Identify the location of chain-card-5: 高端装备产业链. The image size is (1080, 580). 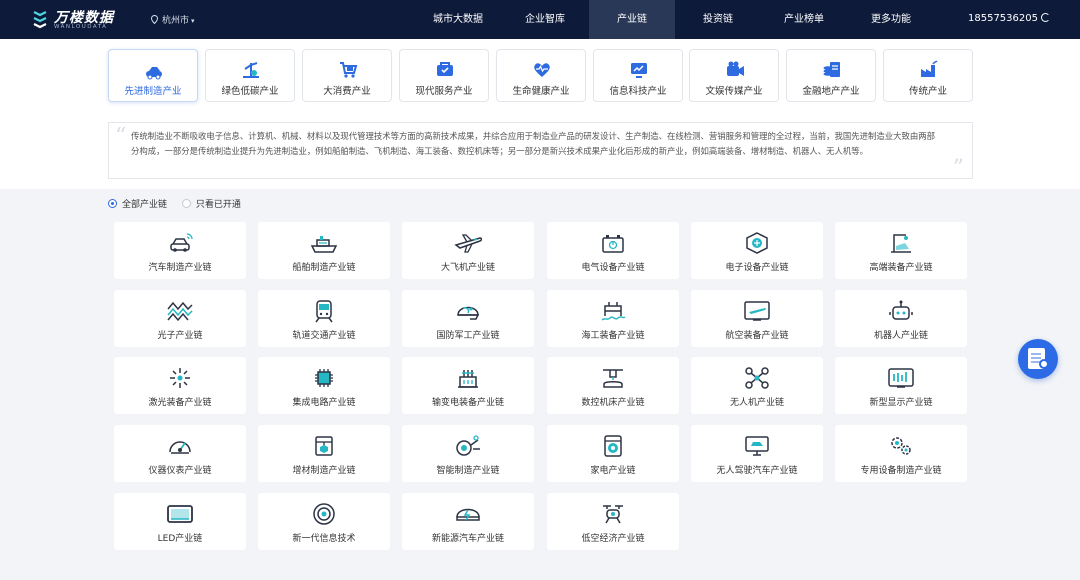
(901, 250).